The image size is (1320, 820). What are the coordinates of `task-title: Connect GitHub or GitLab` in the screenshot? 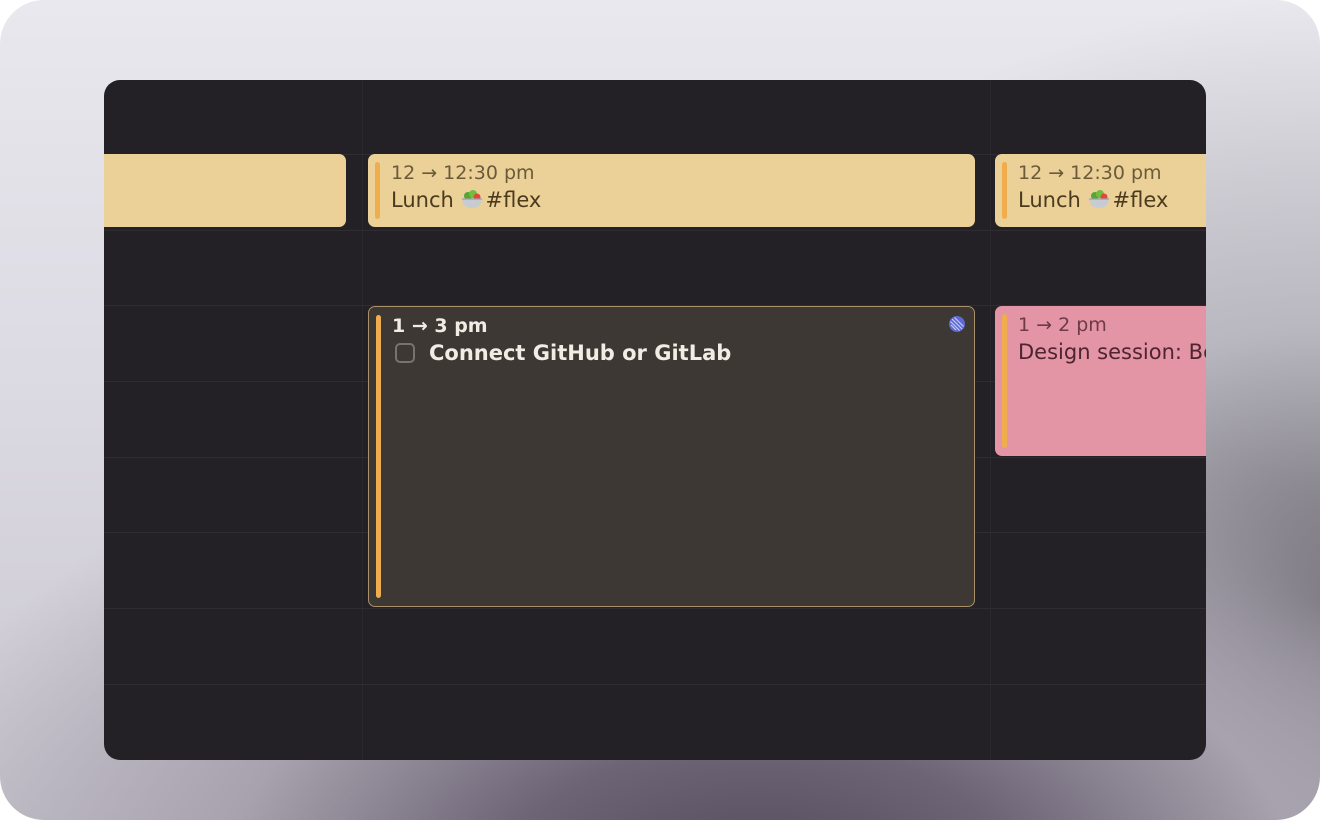 It's located at (580, 353).